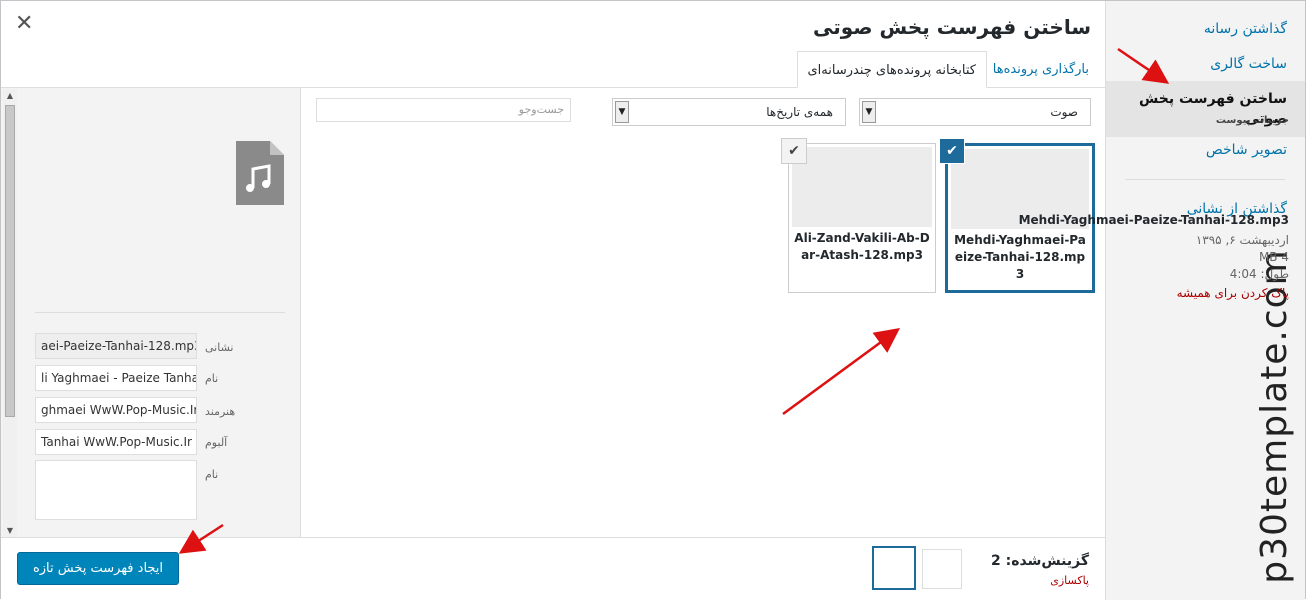  Describe the element at coordinates (1020, 257) in the screenshot. I see `attachment-filename: Mehdi-Yaghmaei-Paeize-Tanhai-128.mp3` at that location.